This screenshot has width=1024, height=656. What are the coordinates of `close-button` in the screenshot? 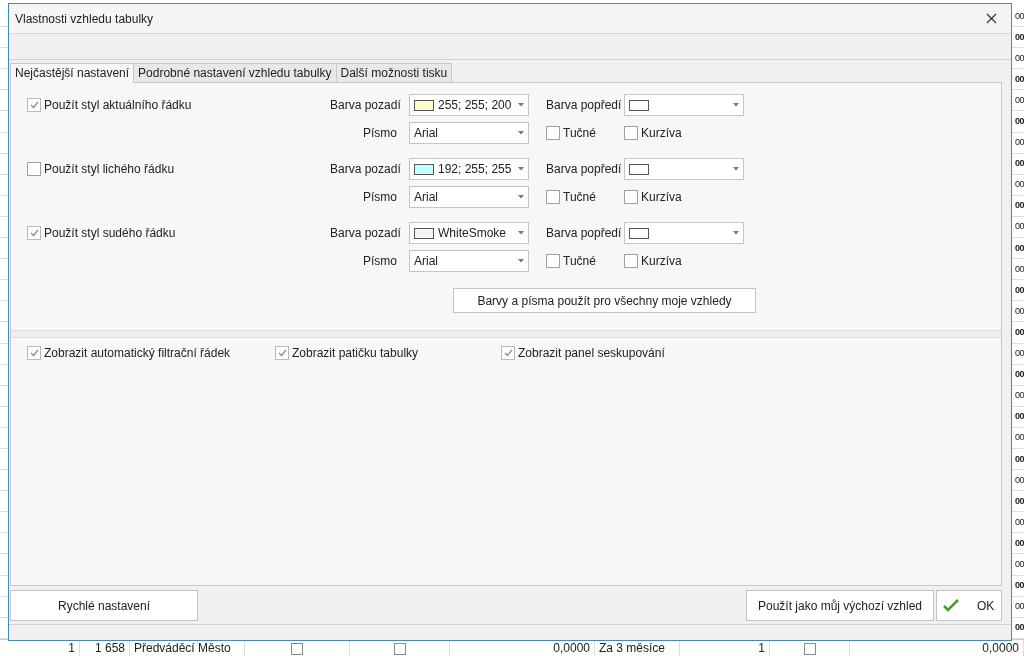 It's located at (991, 18).